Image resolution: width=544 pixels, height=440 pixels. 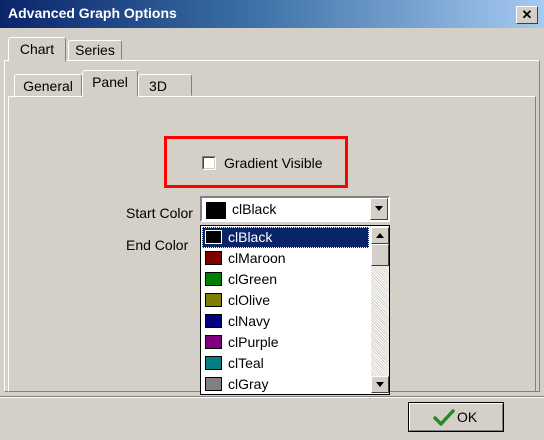 I want to click on tab-general: General, so click(x=48, y=85).